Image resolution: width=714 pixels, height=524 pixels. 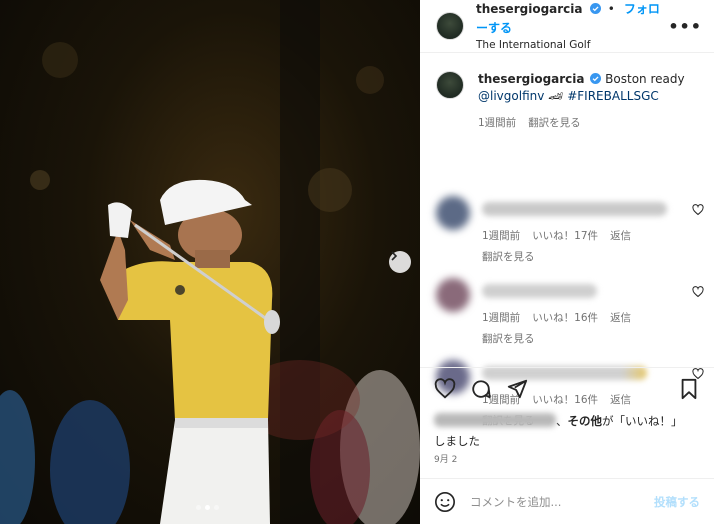 What do you see at coordinates (457, 441) in the screenshot?
I see `likes-suffix-3: しました` at bounding box center [457, 441].